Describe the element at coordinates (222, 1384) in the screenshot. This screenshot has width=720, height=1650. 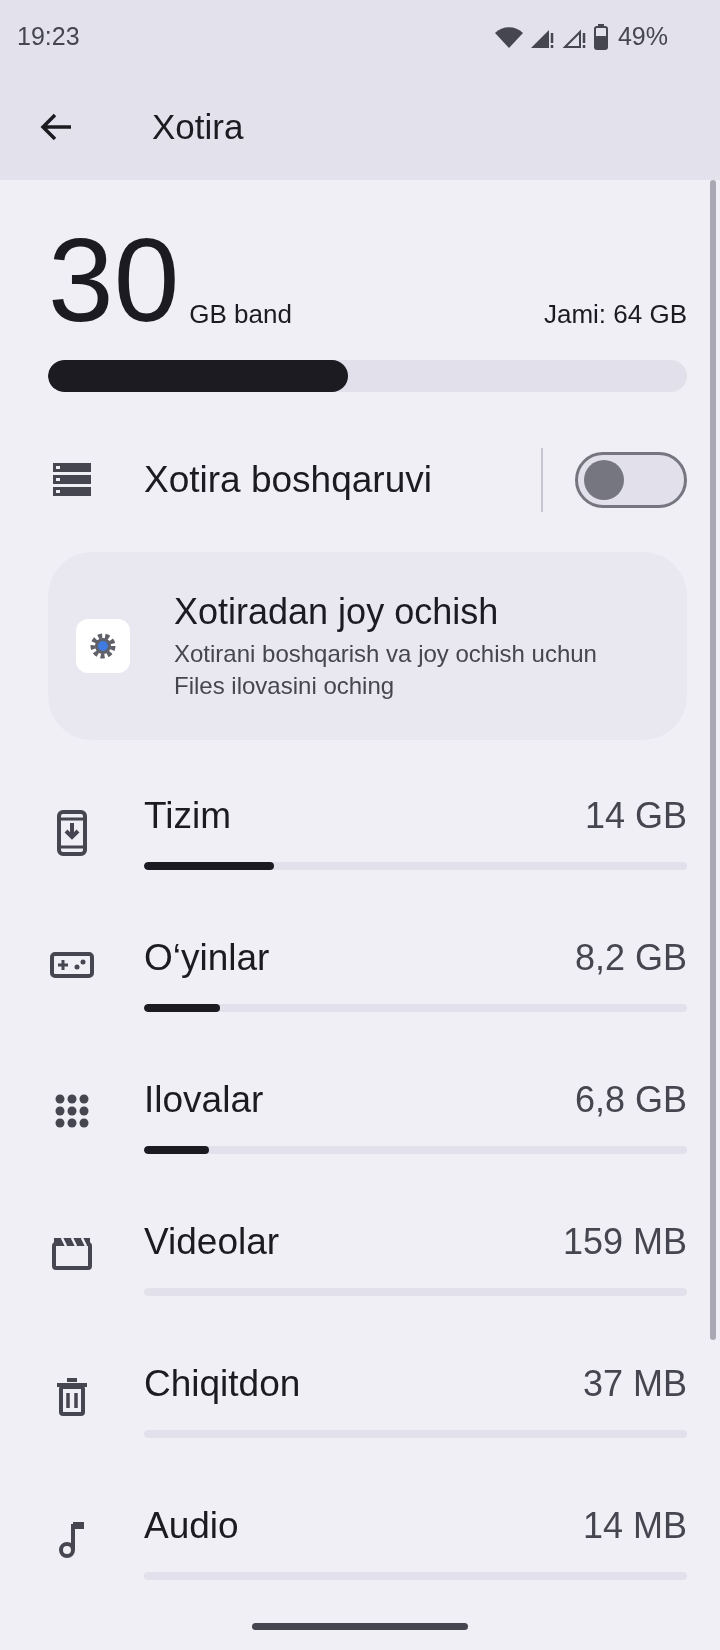
I see `category-name: Chiqitdon` at that location.